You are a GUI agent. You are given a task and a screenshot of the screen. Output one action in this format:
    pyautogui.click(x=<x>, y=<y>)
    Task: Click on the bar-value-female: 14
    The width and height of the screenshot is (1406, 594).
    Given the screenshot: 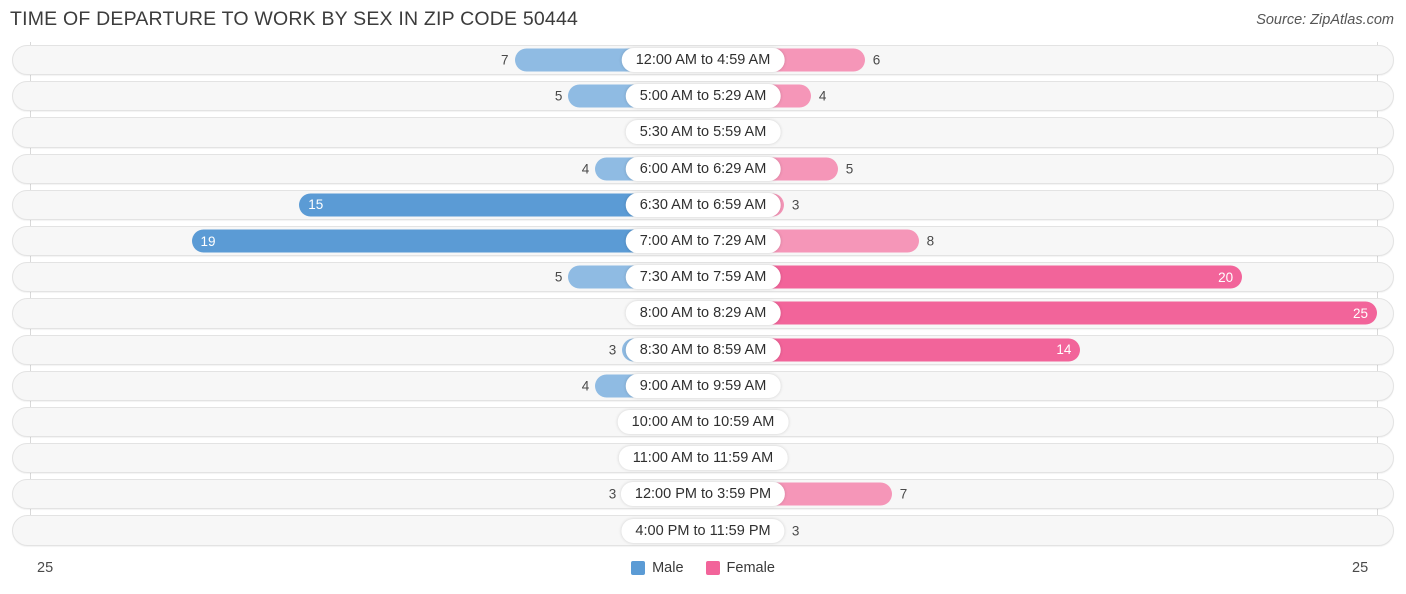 What is the action you would take?
    pyautogui.click(x=1064, y=350)
    